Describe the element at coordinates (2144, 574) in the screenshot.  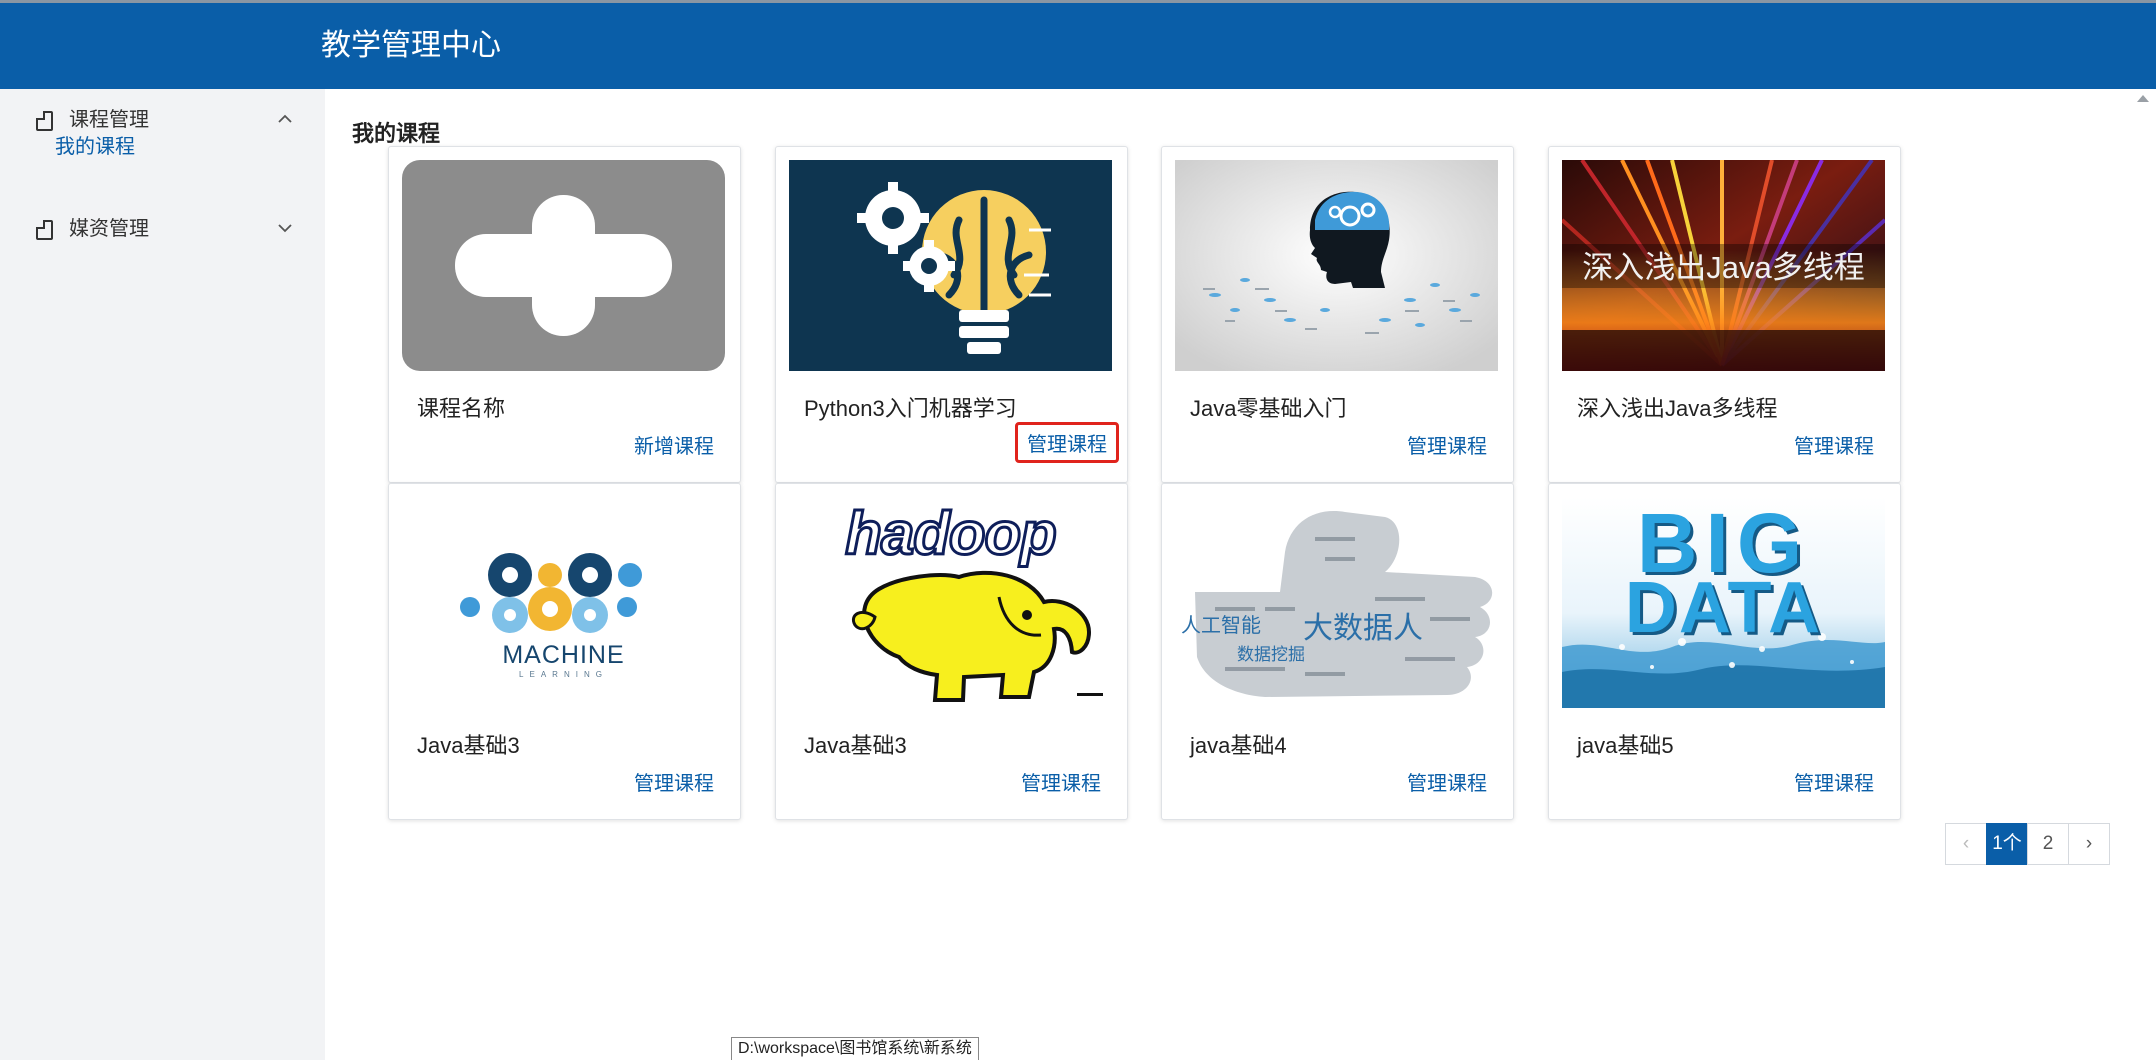
I see `vertical-scrollbar` at that location.